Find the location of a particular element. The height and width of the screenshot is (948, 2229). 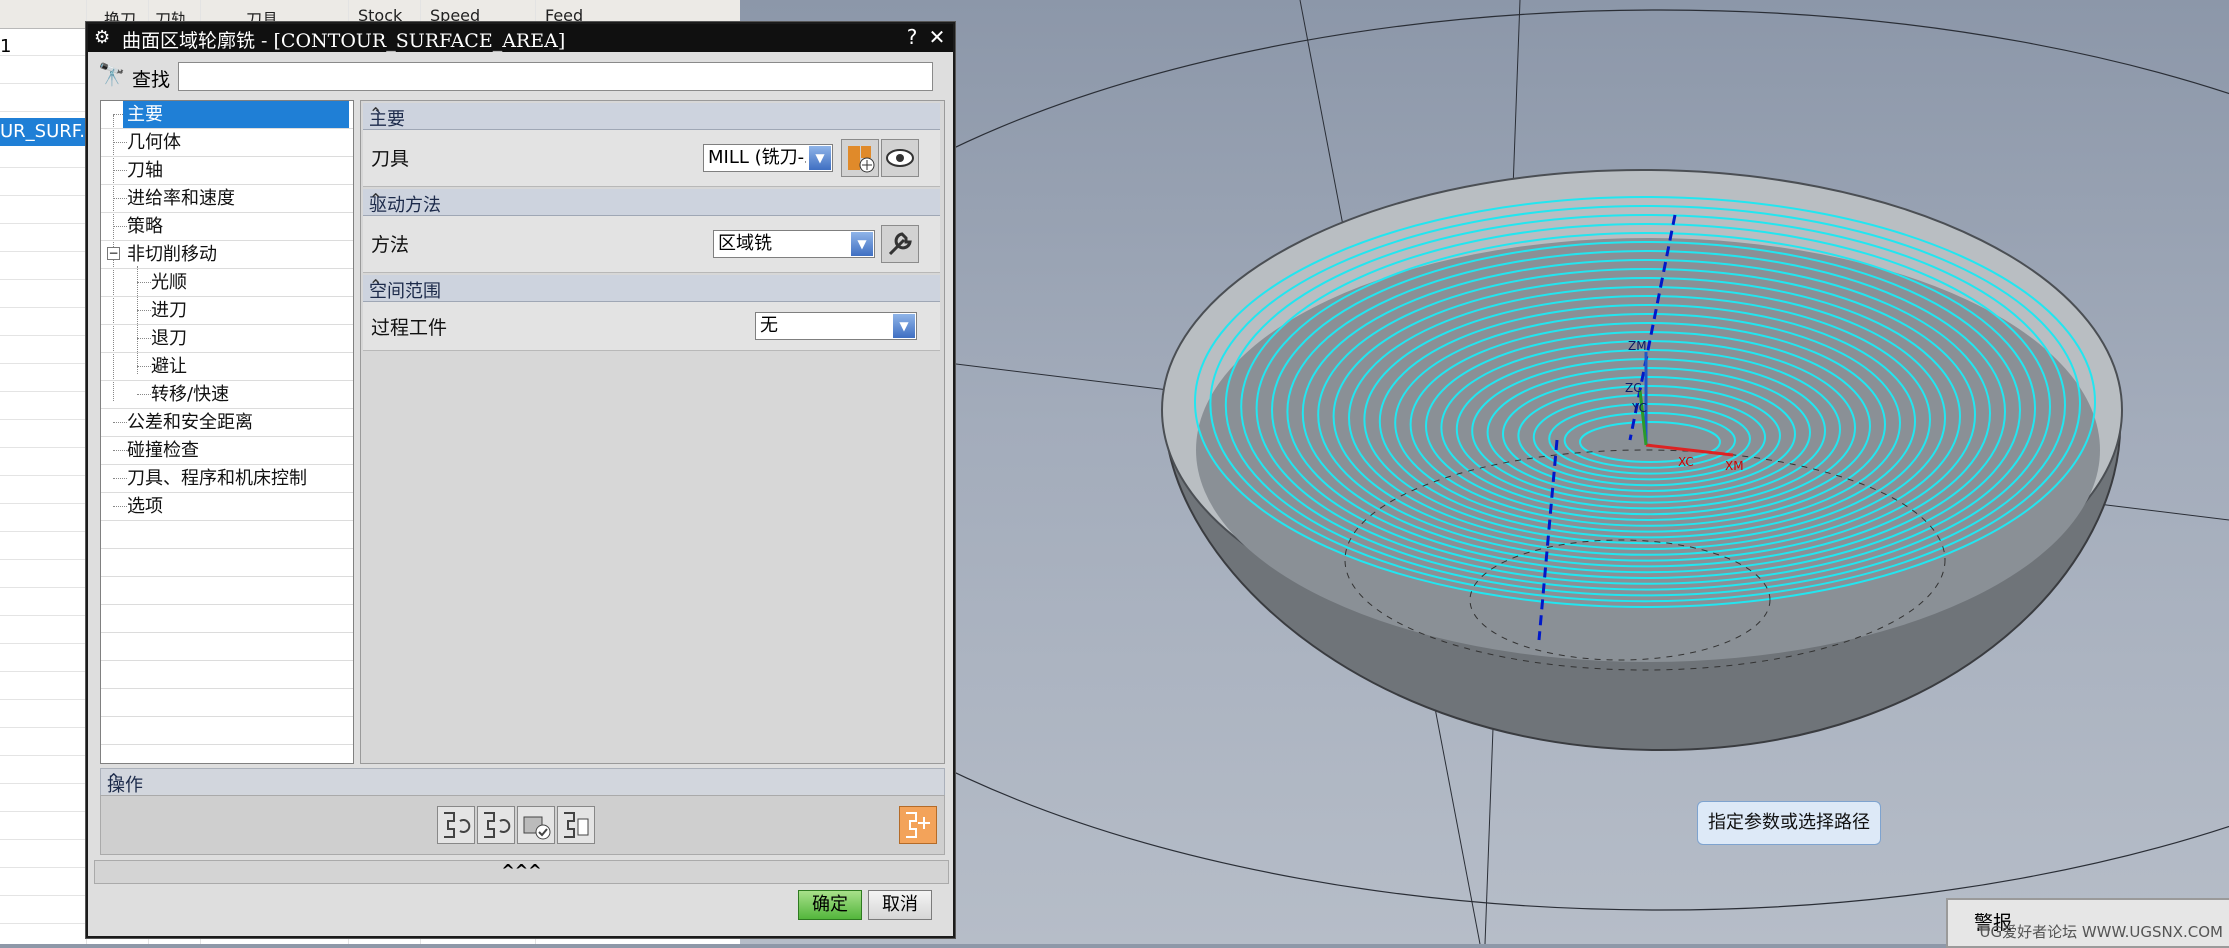

section-main-header: 主要 ⌃ is located at coordinates (651, 116).